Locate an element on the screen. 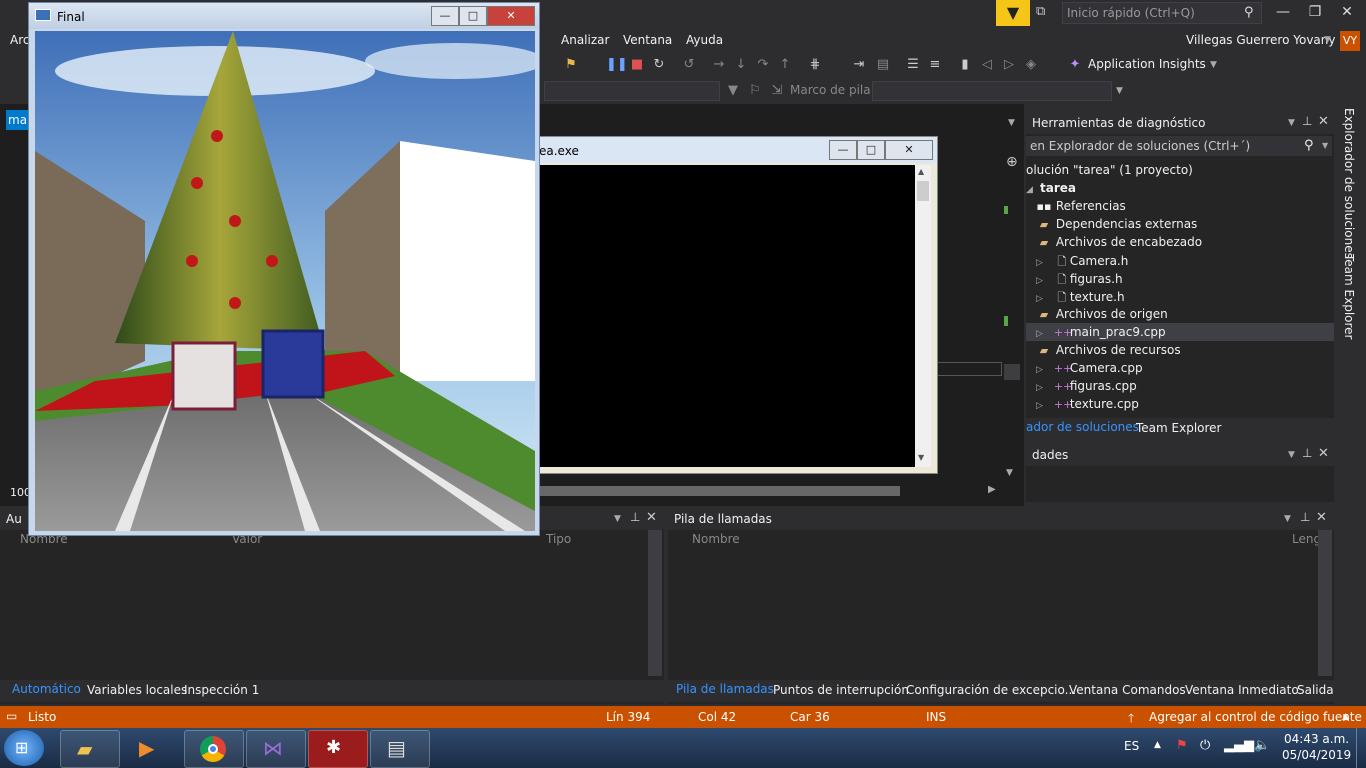  comment-icon: ≡ is located at coordinates (935, 65).